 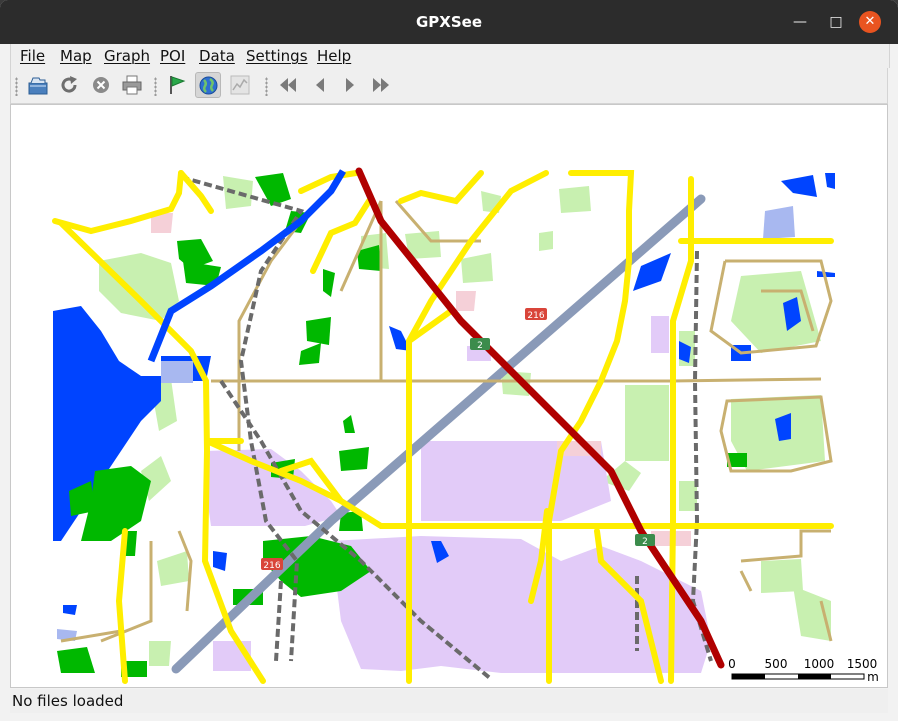 I want to click on menu-data: Data, so click(x=217, y=56).